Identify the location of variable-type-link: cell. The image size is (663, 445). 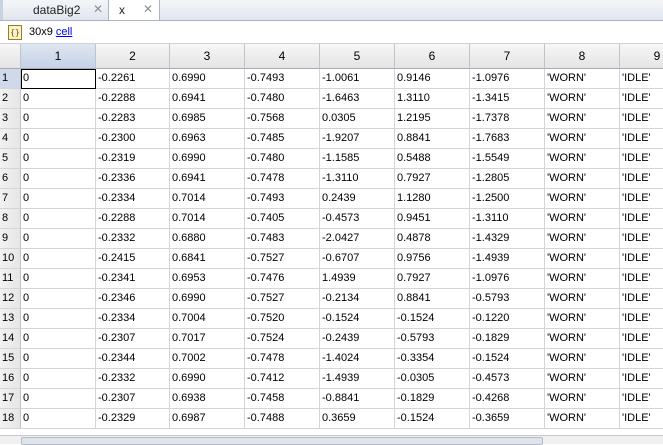
(64, 32).